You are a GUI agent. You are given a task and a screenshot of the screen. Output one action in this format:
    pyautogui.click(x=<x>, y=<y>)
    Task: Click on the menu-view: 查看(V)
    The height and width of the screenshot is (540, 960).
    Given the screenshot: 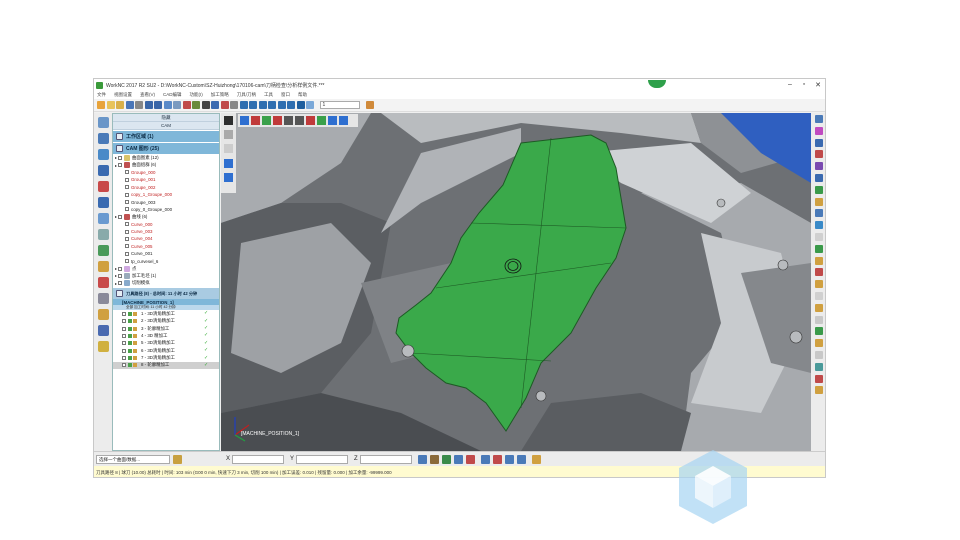 What is the action you would take?
    pyautogui.click(x=147, y=95)
    